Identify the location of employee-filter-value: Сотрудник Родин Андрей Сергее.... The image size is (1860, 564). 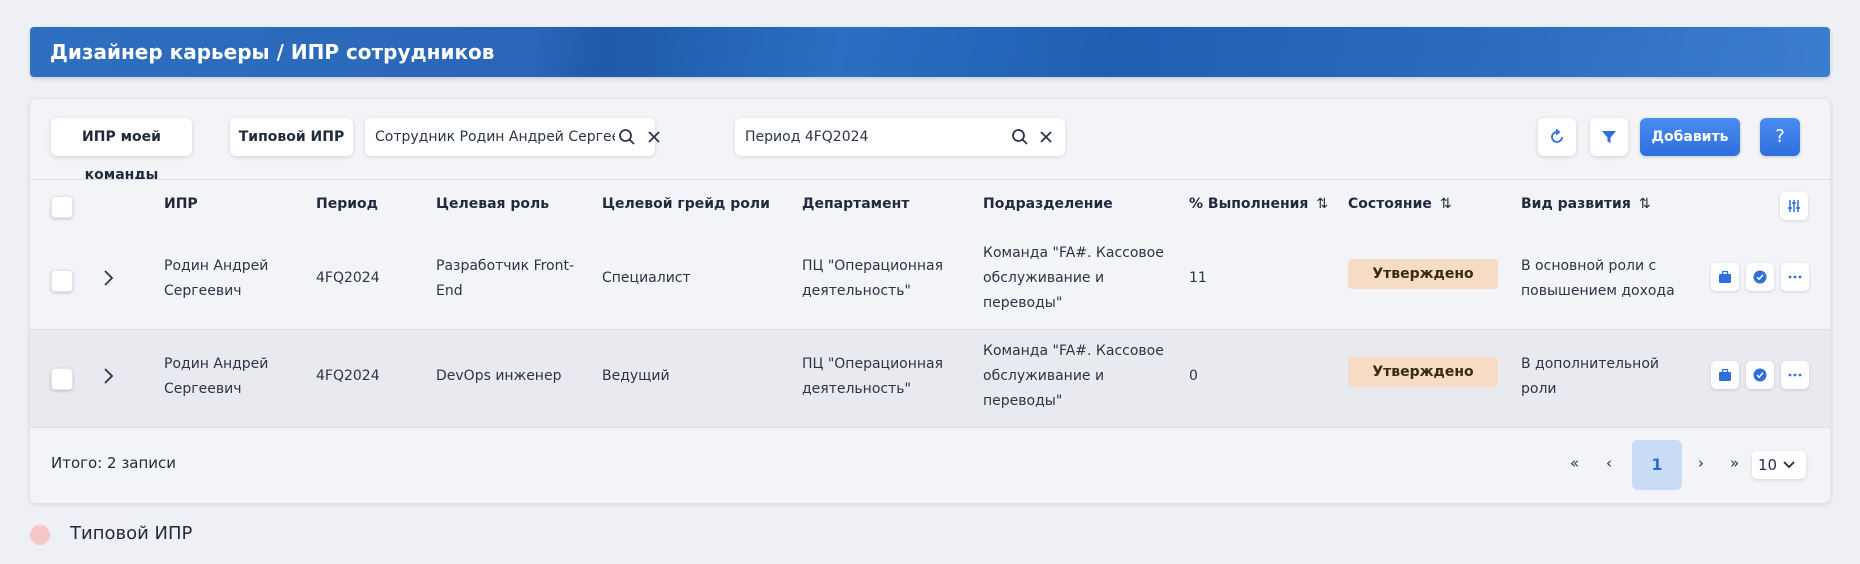
(495, 137).